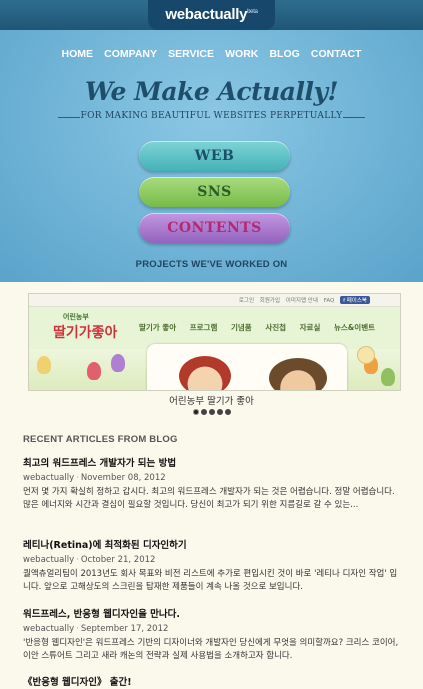 This screenshot has height=689, width=423. I want to click on preview-menu: 딸기가 좋아 프로그램 기념품 사진첩 자료실 뉴스&이벤트, so click(262, 327).